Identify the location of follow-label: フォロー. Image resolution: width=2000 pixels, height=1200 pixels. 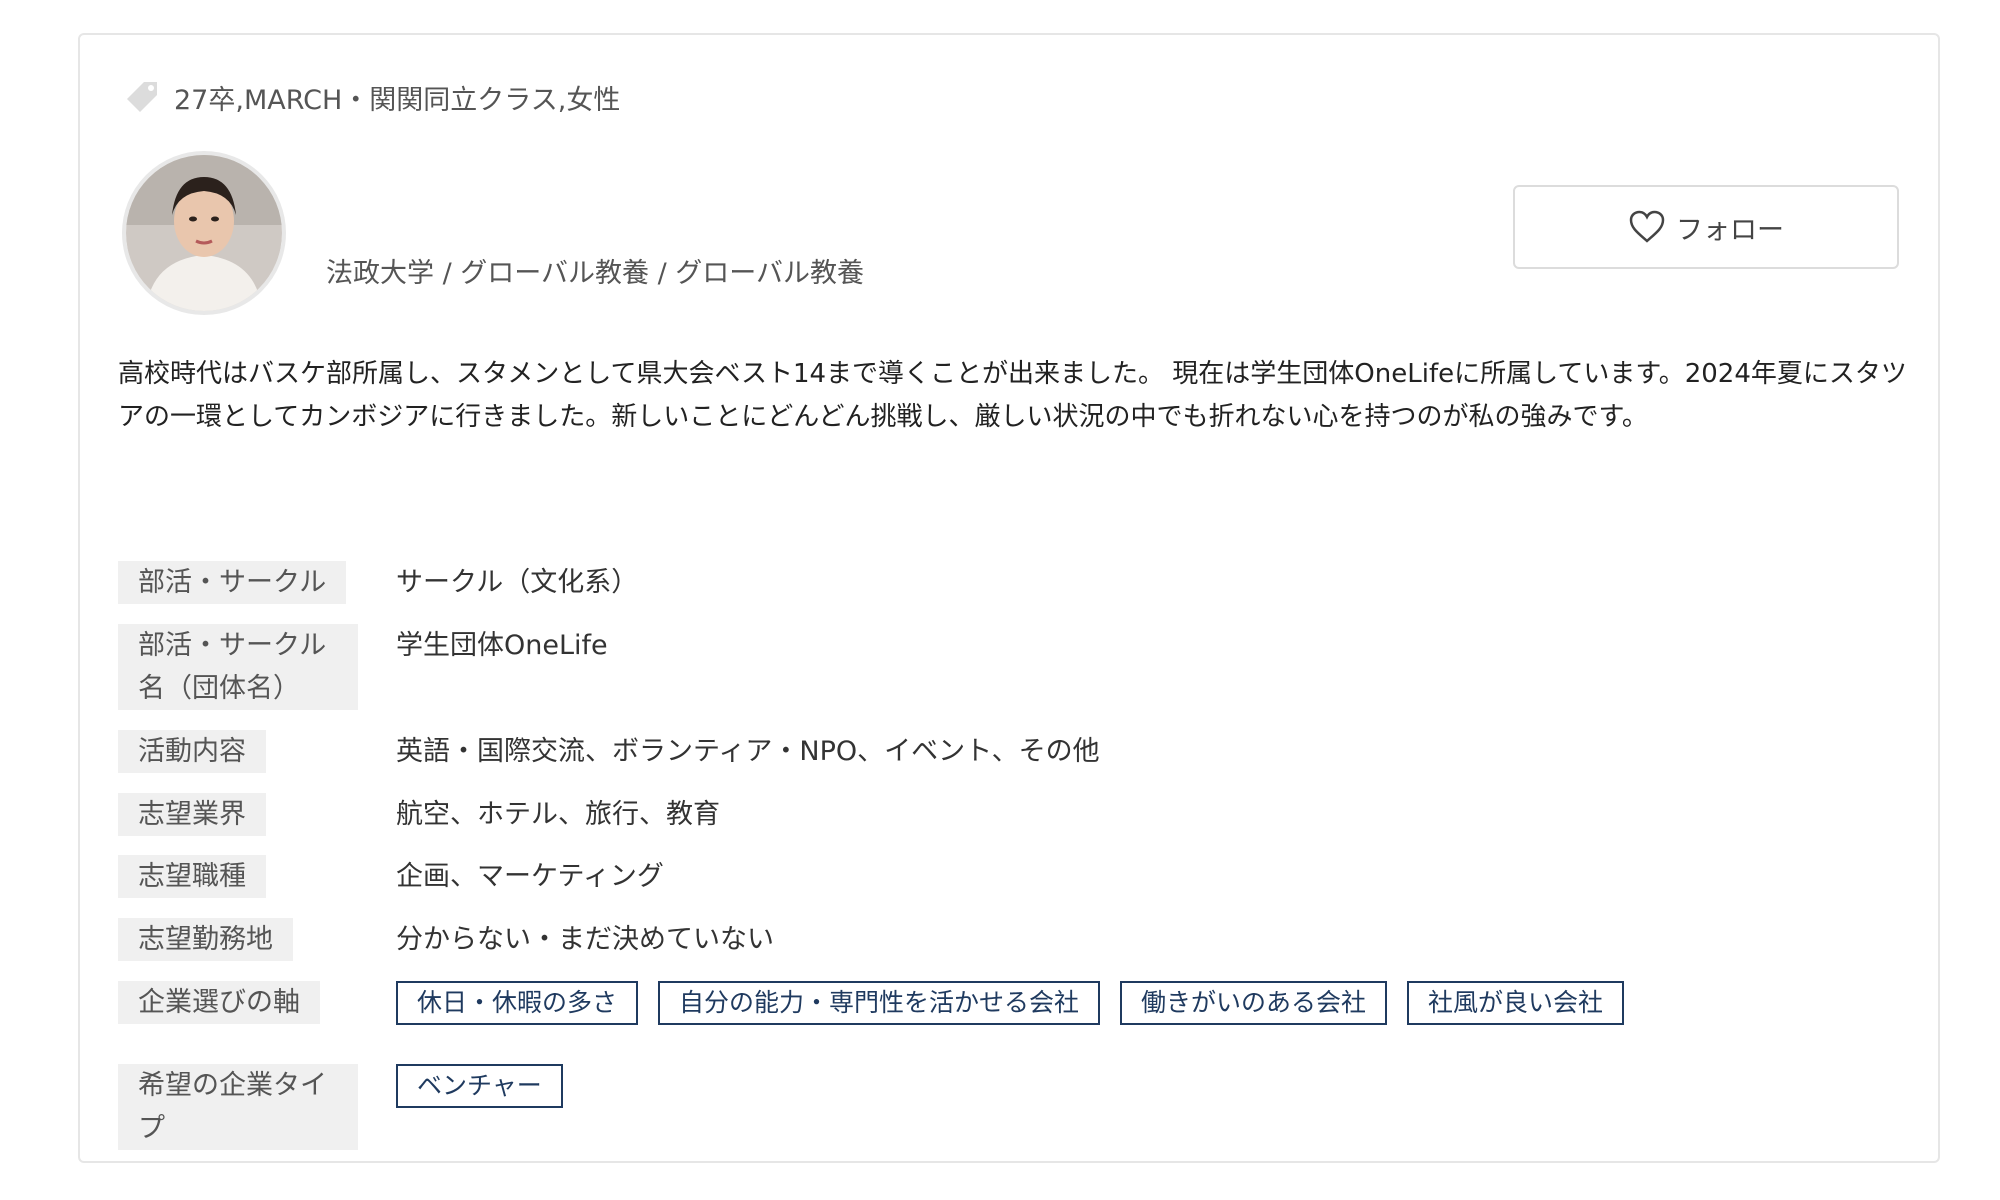
(1730, 230).